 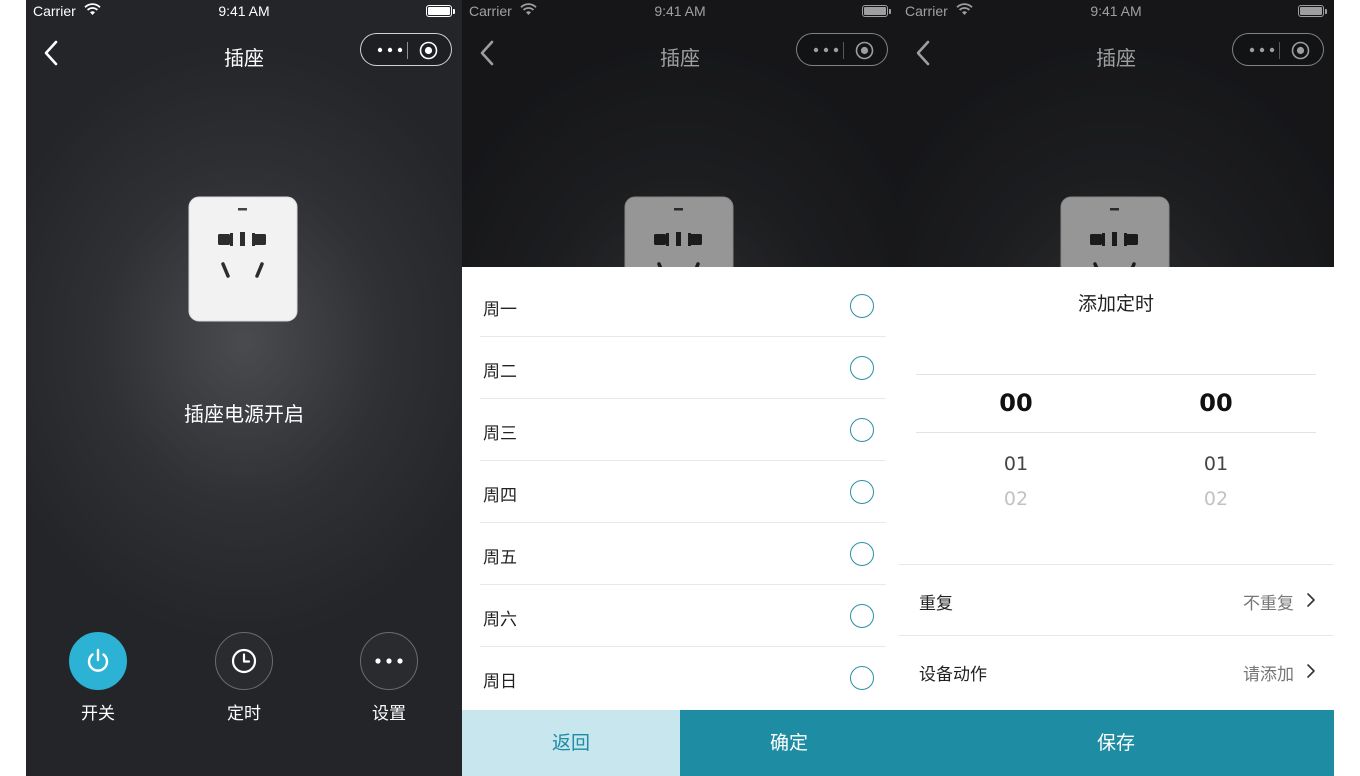 I want to click on power-control: 开关, so click(x=98, y=678).